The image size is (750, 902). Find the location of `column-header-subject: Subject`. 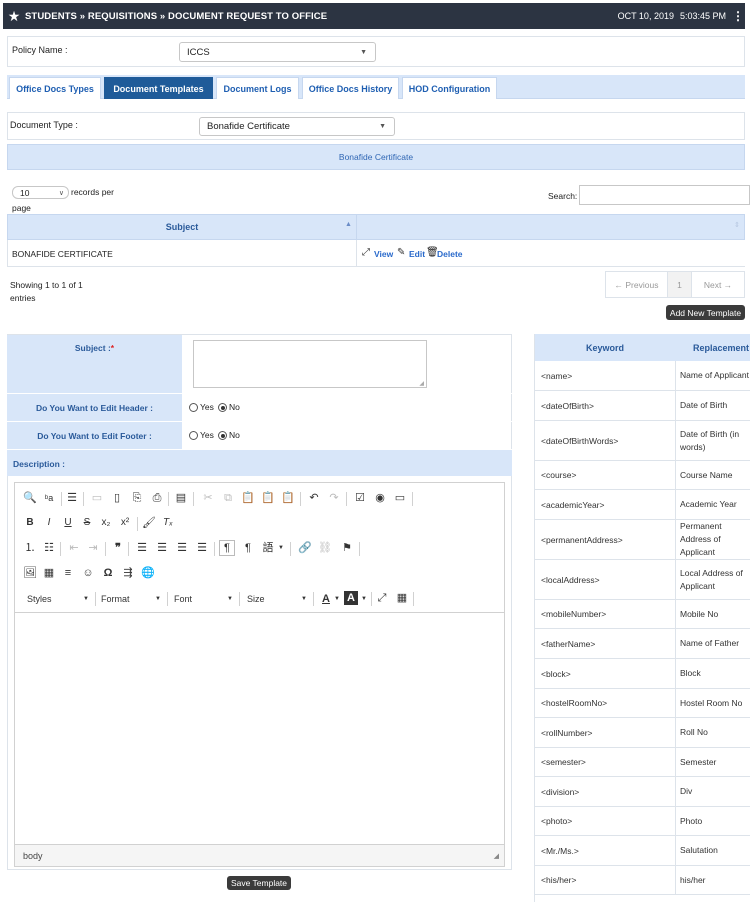

column-header-subject: Subject is located at coordinates (182, 227).